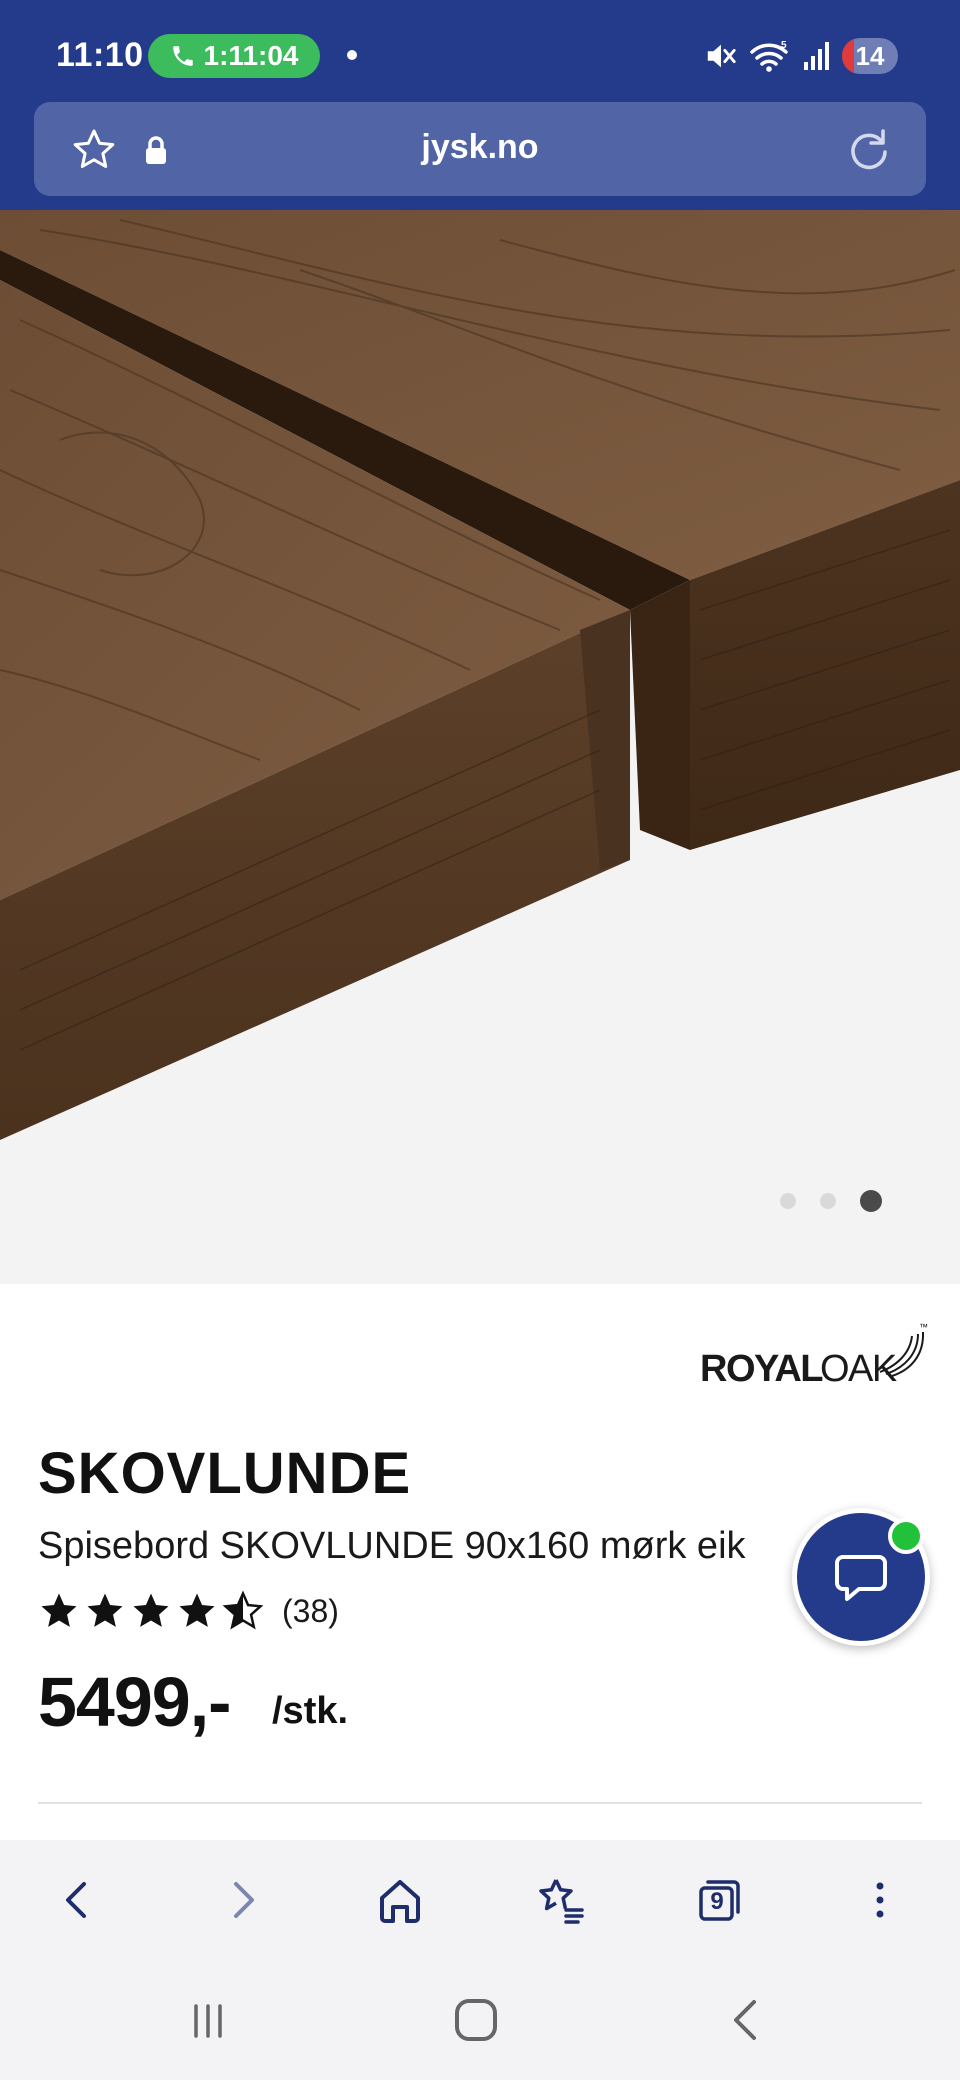 The image size is (960, 2080). I want to click on more-vertical-icon, so click(880, 1900).